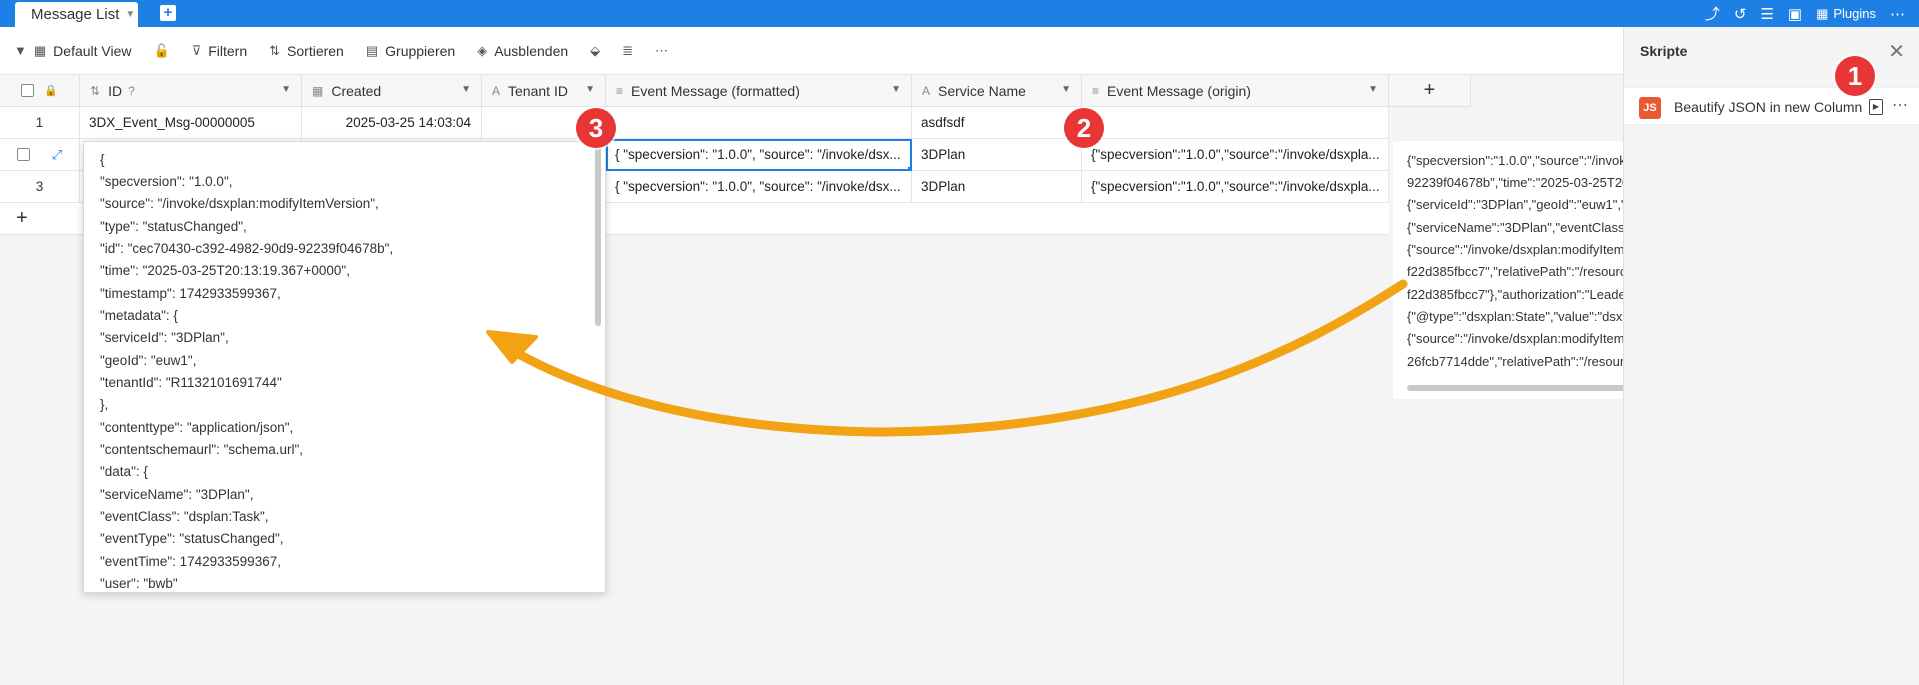 This screenshot has width=1919, height=685. What do you see at coordinates (190, 561) in the screenshot?
I see `popup-line: "eventTime": 1742933599367,` at bounding box center [190, 561].